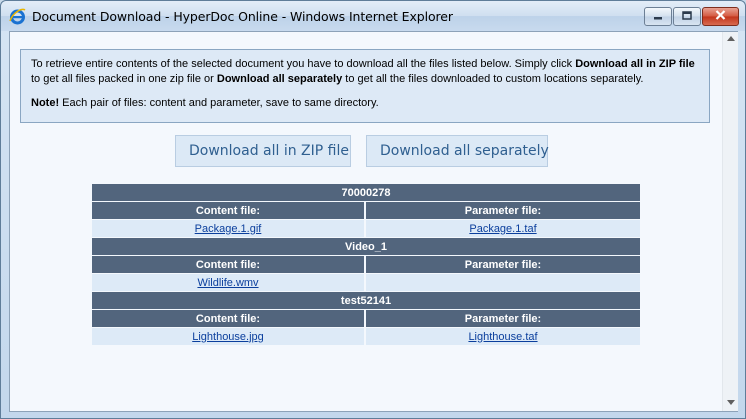 The height and width of the screenshot is (419, 746). Describe the element at coordinates (730, 221) in the screenshot. I see `vertical-scrollbar` at that location.